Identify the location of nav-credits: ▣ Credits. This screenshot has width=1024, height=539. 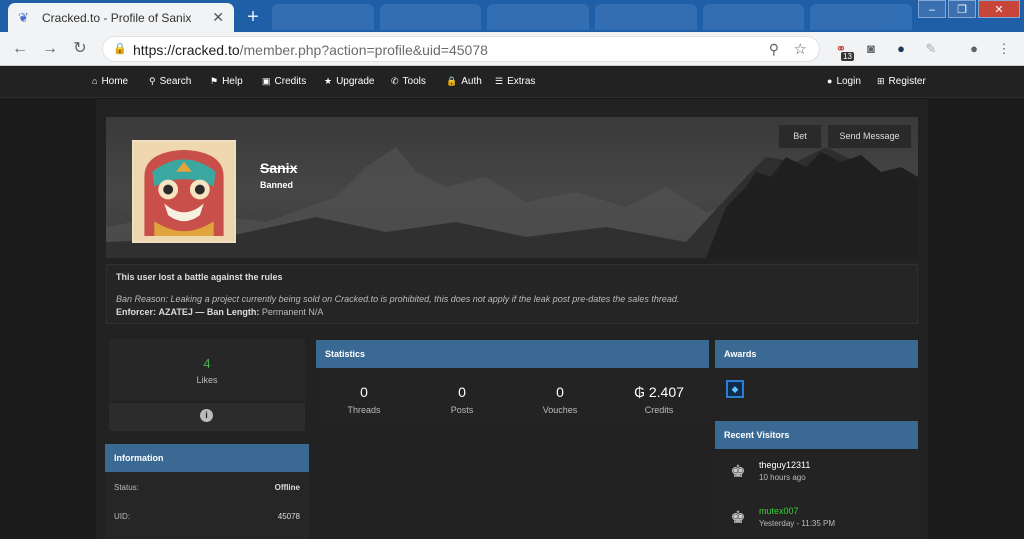
(284, 81).